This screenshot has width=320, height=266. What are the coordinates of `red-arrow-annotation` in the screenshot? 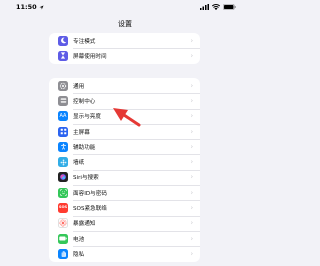 It's located at (127, 117).